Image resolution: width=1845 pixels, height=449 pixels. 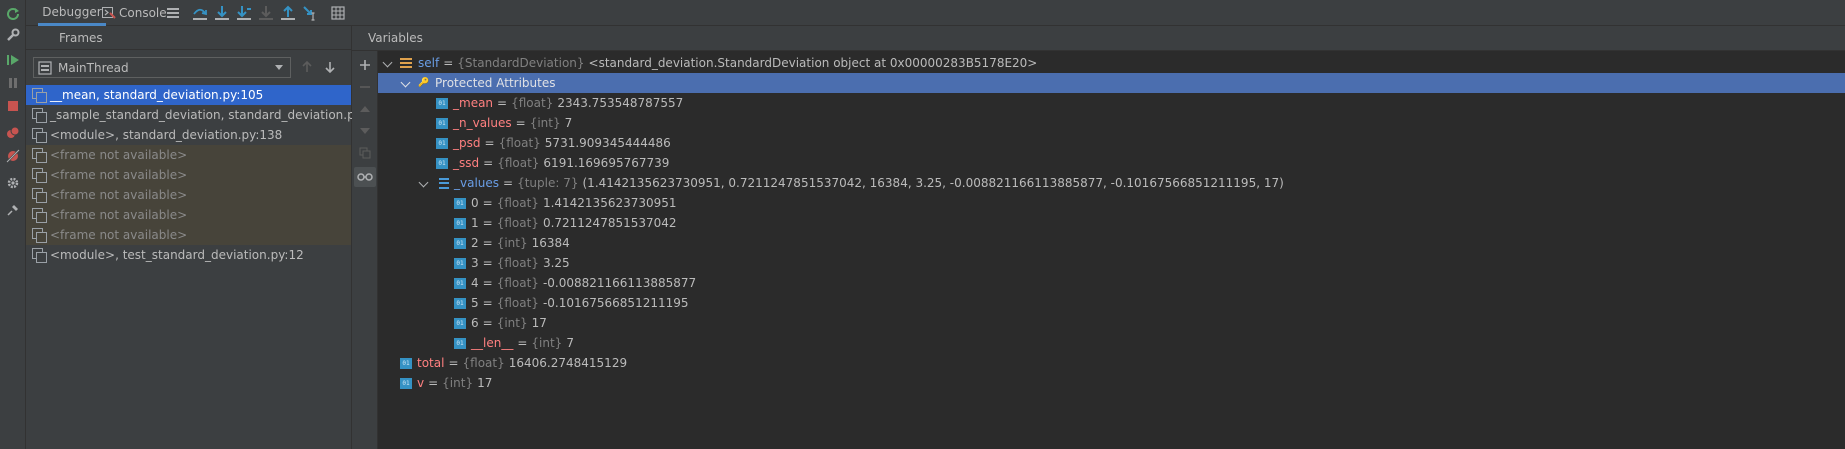 I want to click on glasses-view-icon, so click(x=365, y=177).